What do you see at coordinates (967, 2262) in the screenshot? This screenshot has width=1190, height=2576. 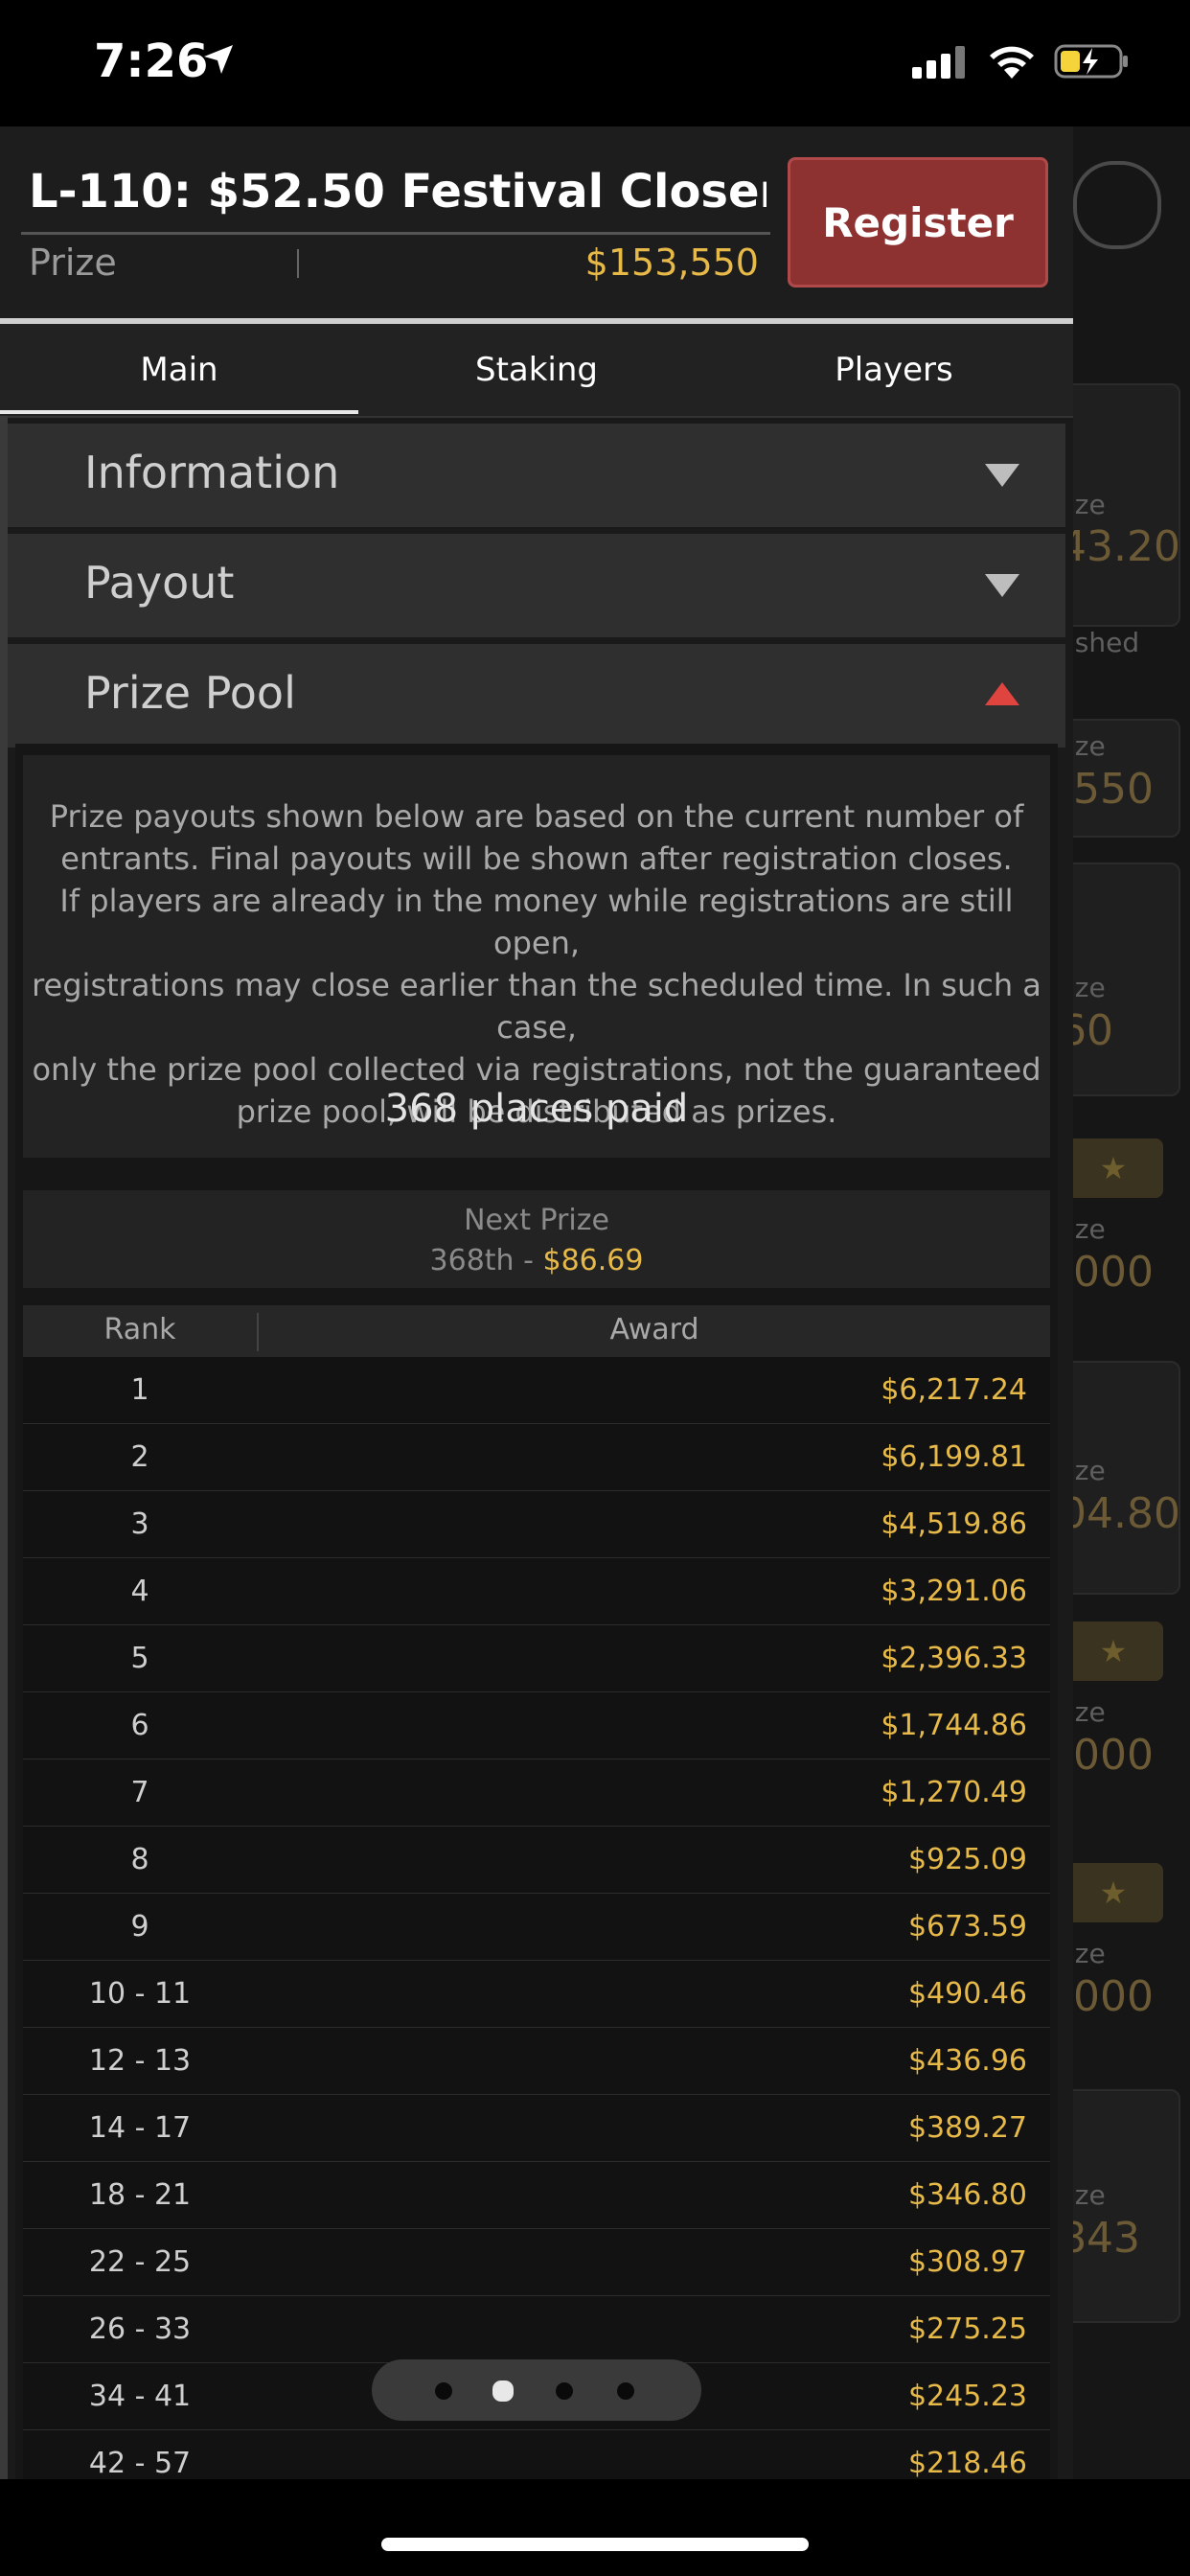 I see `award-cell: $308.97` at bounding box center [967, 2262].